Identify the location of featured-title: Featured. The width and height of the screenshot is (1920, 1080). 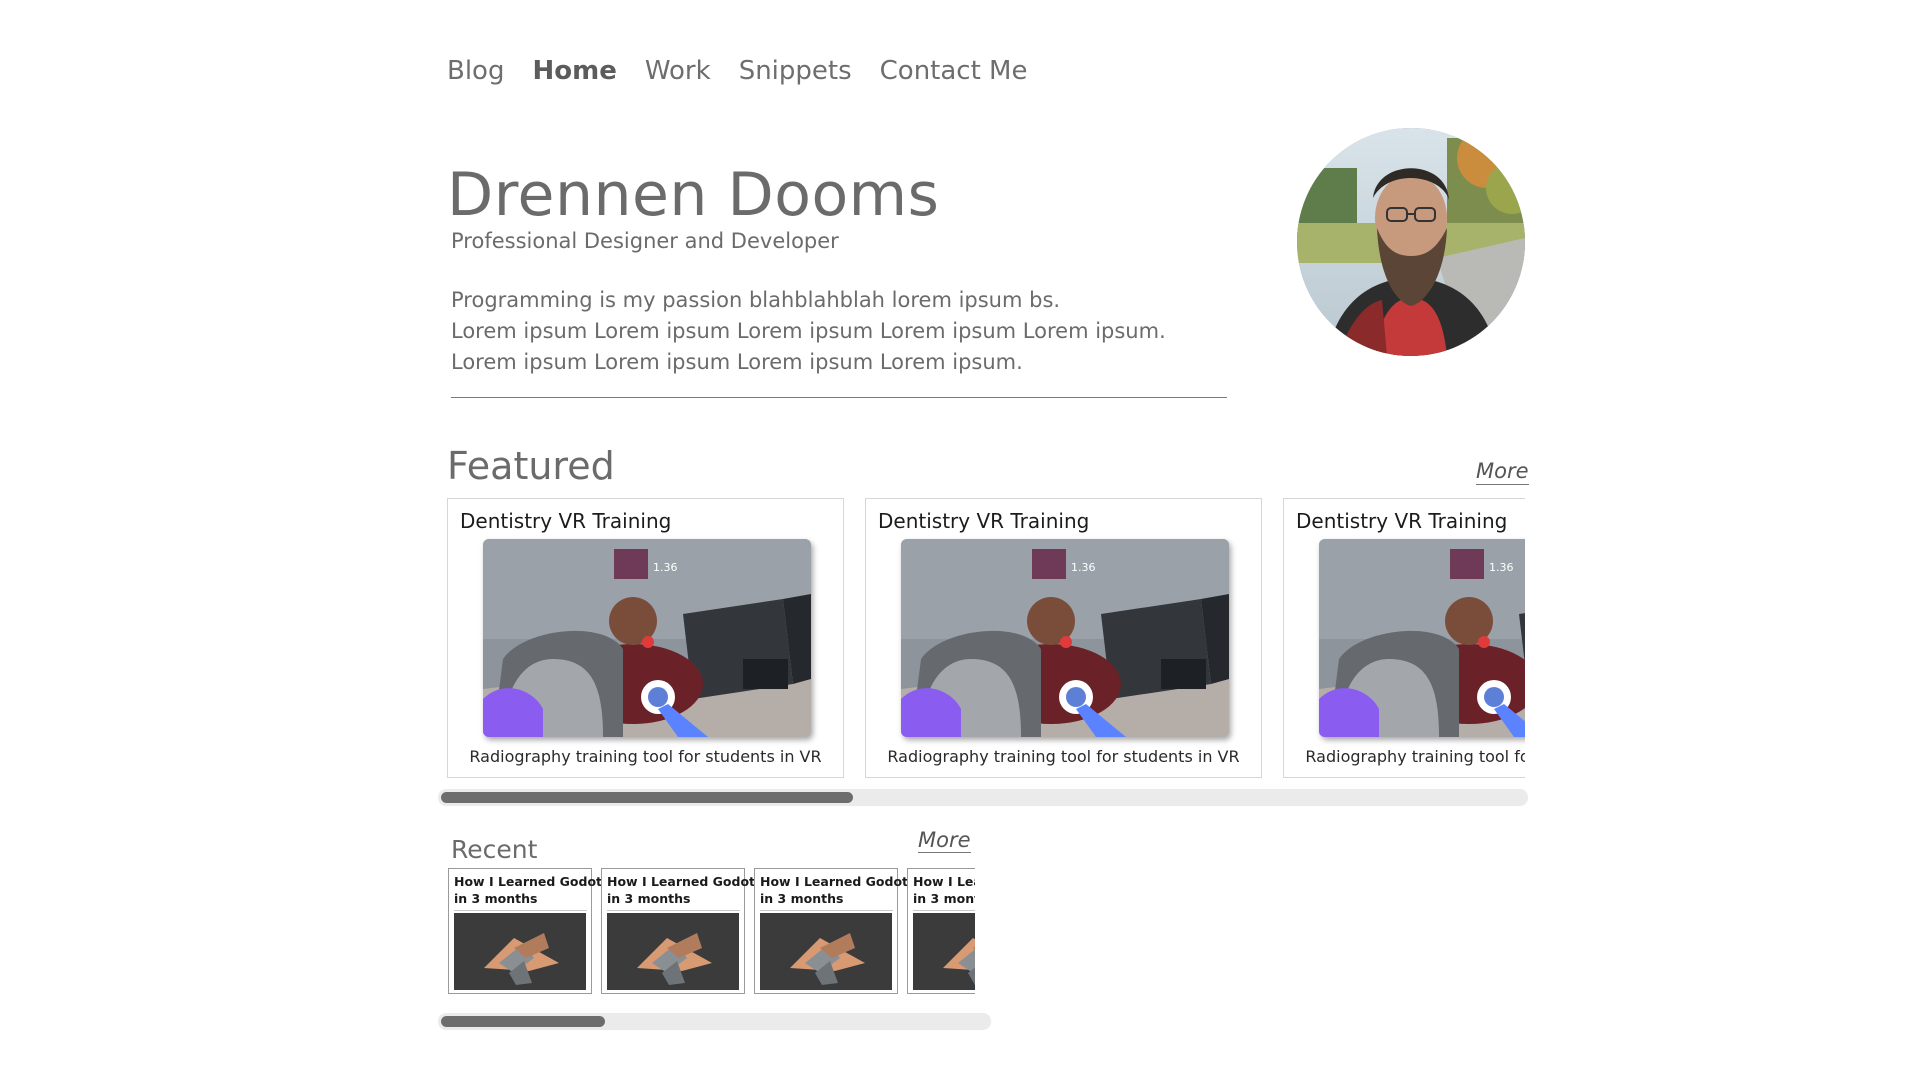
(531, 466).